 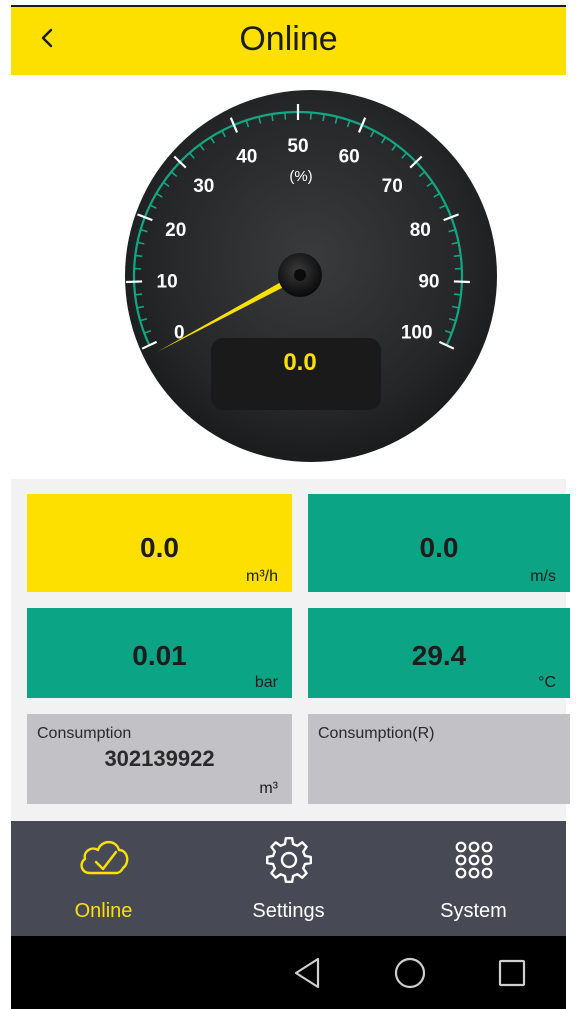 What do you see at coordinates (84, 733) in the screenshot?
I see `consumption-label: Consumption` at bounding box center [84, 733].